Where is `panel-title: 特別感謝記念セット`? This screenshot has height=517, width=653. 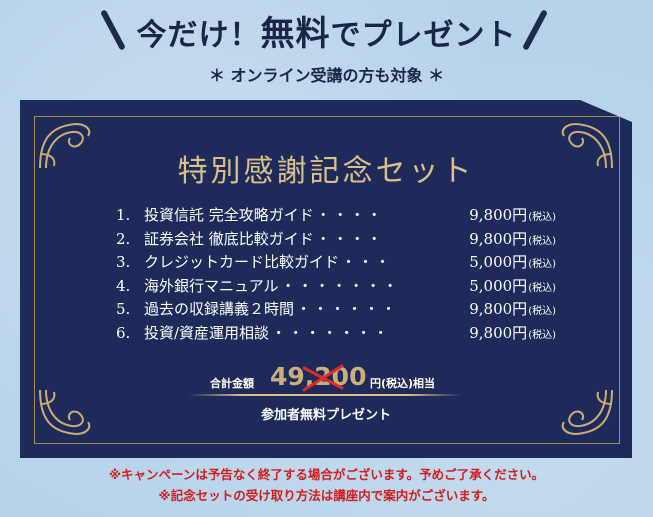 panel-title: 特別感謝記念セット is located at coordinates (326, 171).